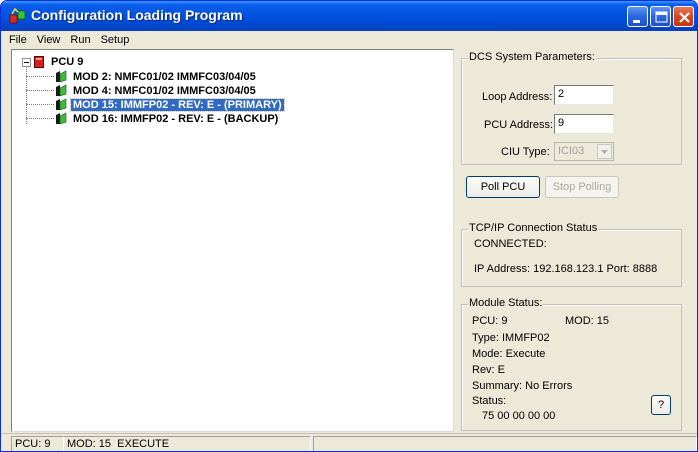  Describe the element at coordinates (636, 21) in the screenshot. I see `minimize-icon` at that location.